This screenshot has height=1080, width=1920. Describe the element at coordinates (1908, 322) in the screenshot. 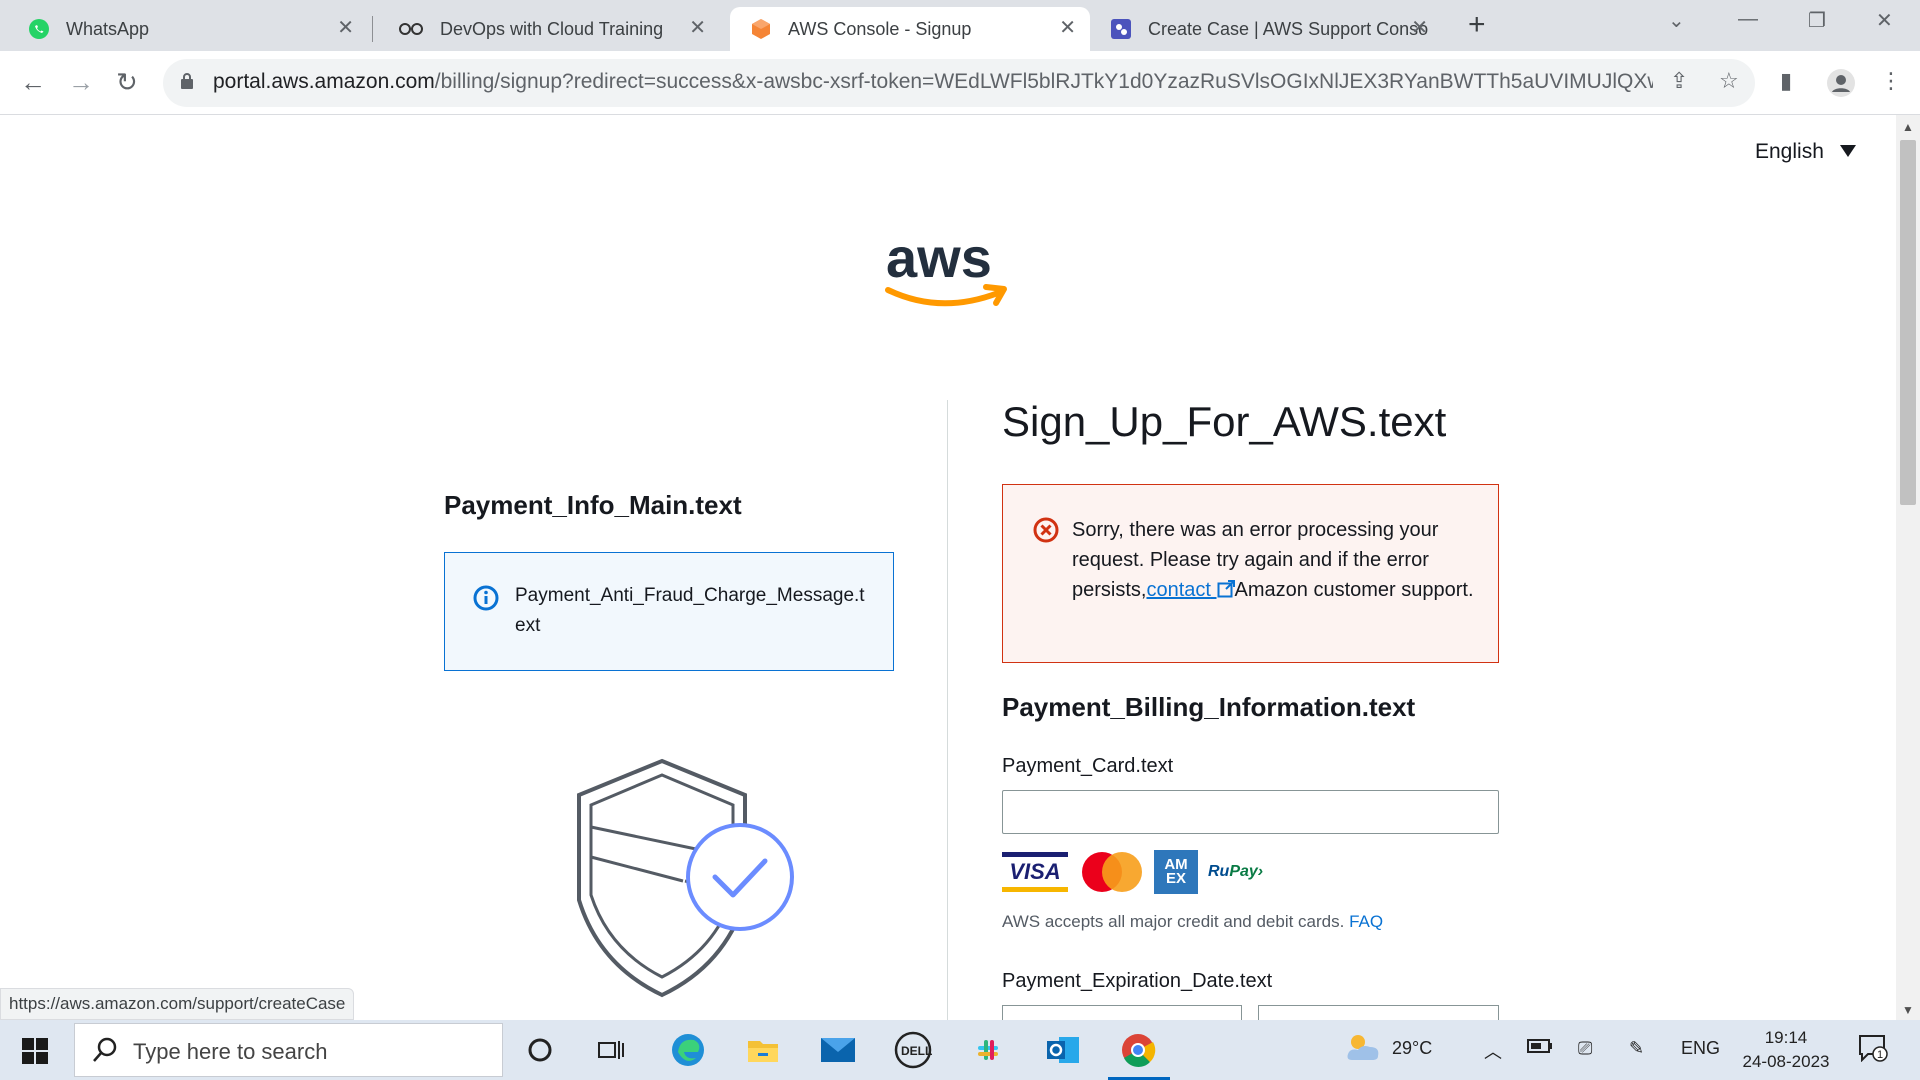

I see `scrollbar-thumb` at that location.